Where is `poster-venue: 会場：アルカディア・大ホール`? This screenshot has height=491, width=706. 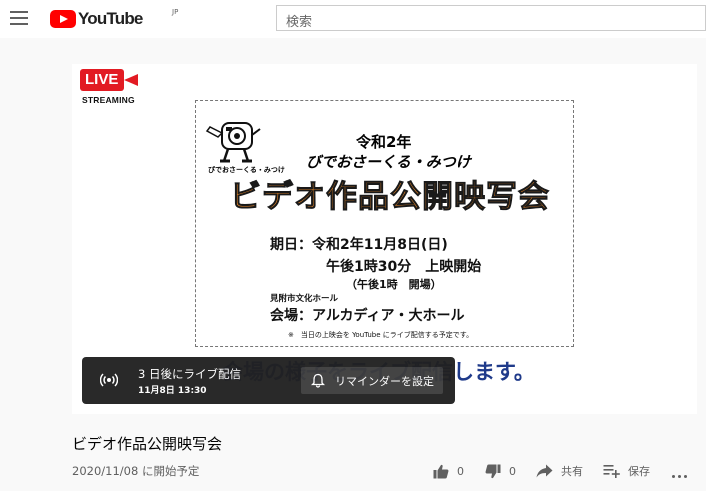
poster-venue: 会場：アルカディア・大ホール is located at coordinates (367, 316).